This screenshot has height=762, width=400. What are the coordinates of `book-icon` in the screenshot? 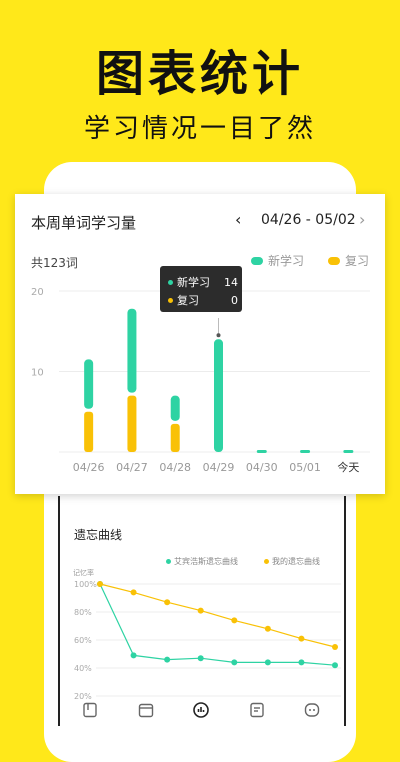 It's located at (90, 710).